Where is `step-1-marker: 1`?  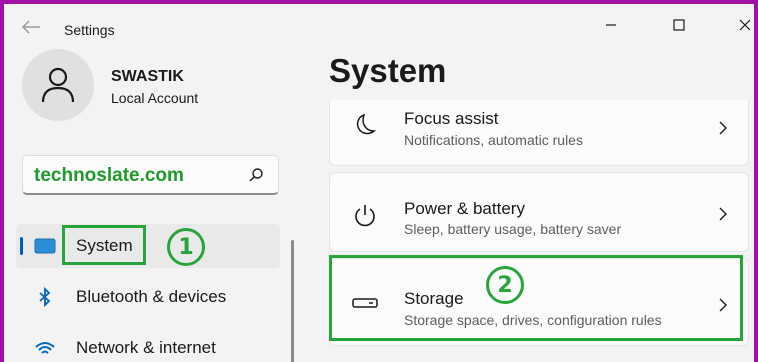
step-1-marker: 1 is located at coordinates (186, 247).